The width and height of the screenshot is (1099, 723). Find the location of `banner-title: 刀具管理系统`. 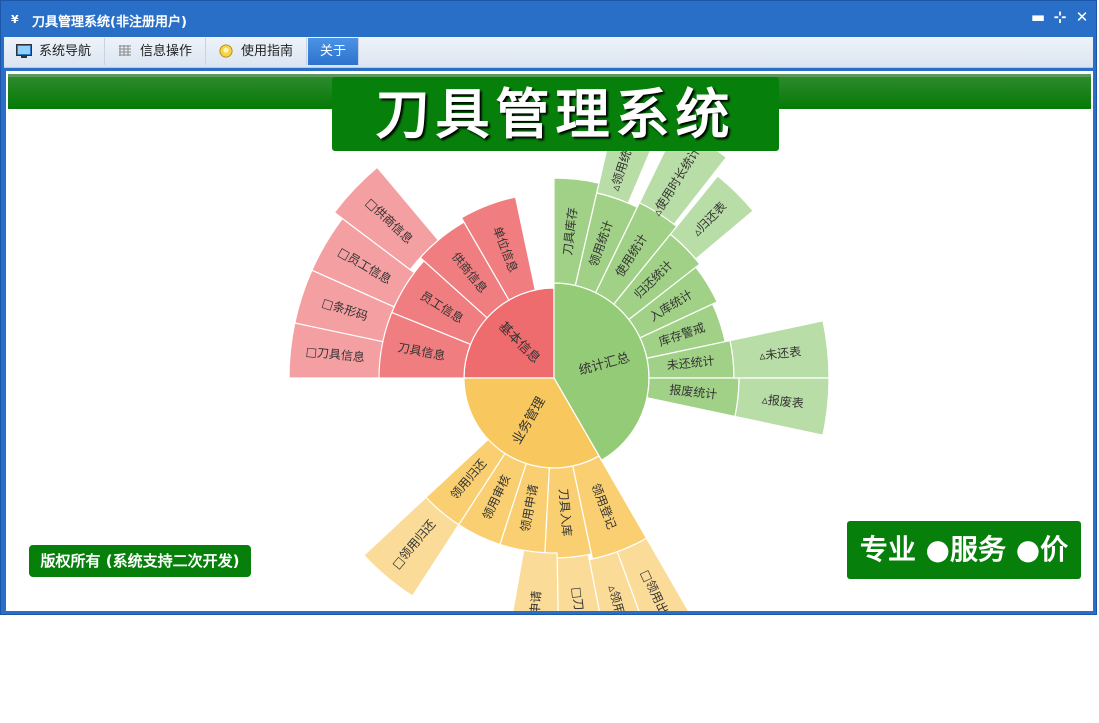

banner-title: 刀具管理系统 is located at coordinates (555, 114).